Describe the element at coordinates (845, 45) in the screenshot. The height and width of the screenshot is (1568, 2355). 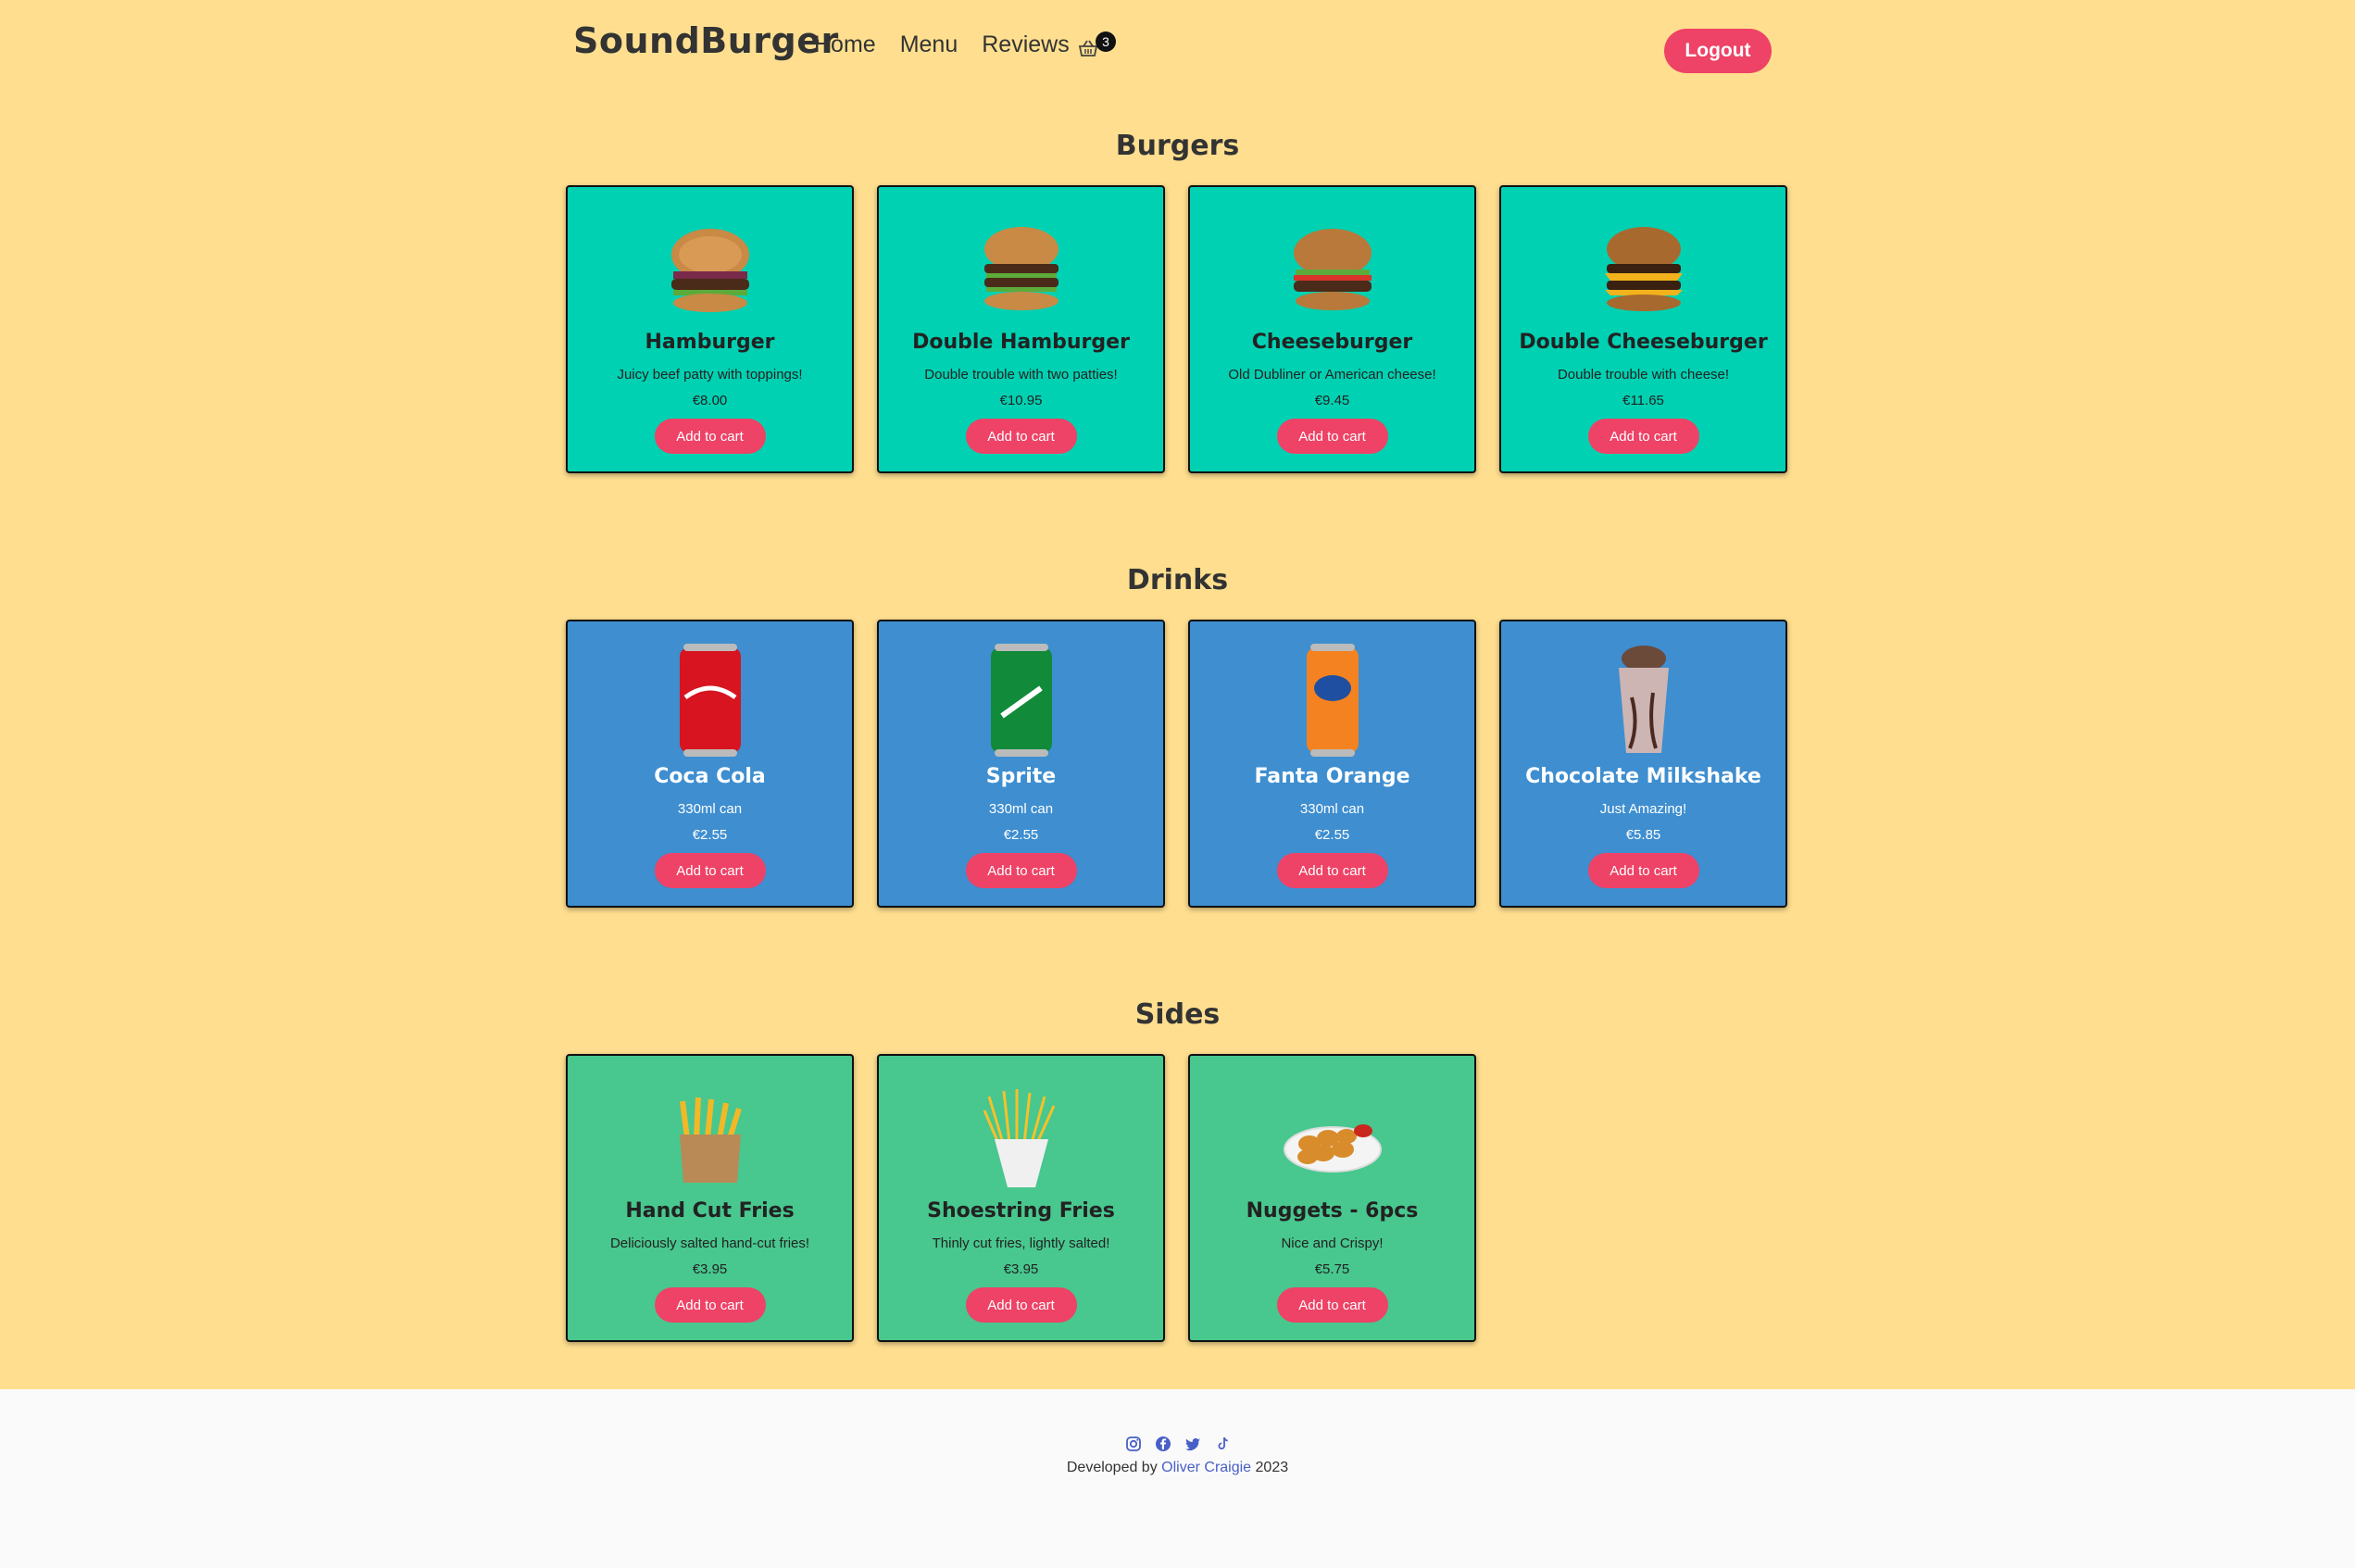
I see `nav-link-home: Home` at that location.